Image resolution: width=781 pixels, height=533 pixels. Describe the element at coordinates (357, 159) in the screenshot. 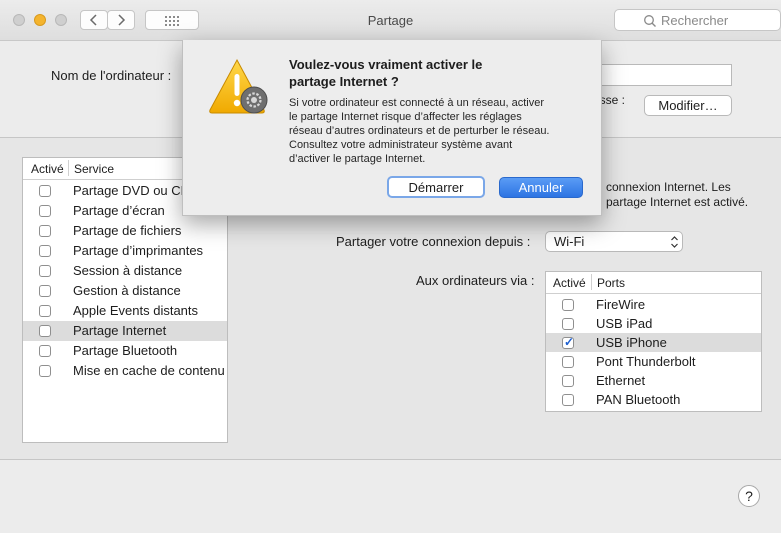

I see `dialog-message-line: d’activer le partage Internet.` at that location.